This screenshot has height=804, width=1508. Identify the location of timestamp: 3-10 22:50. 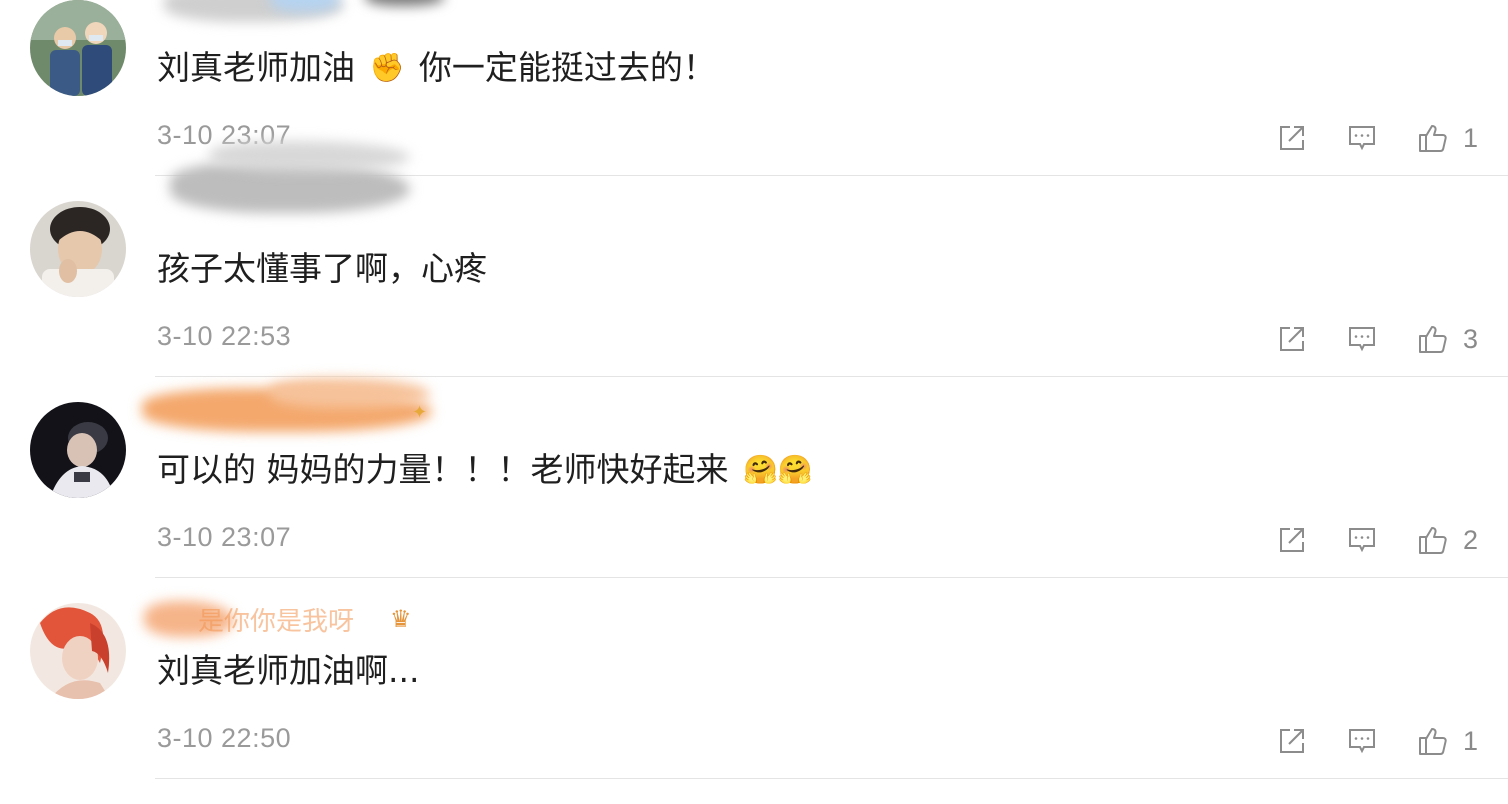
(224, 738).